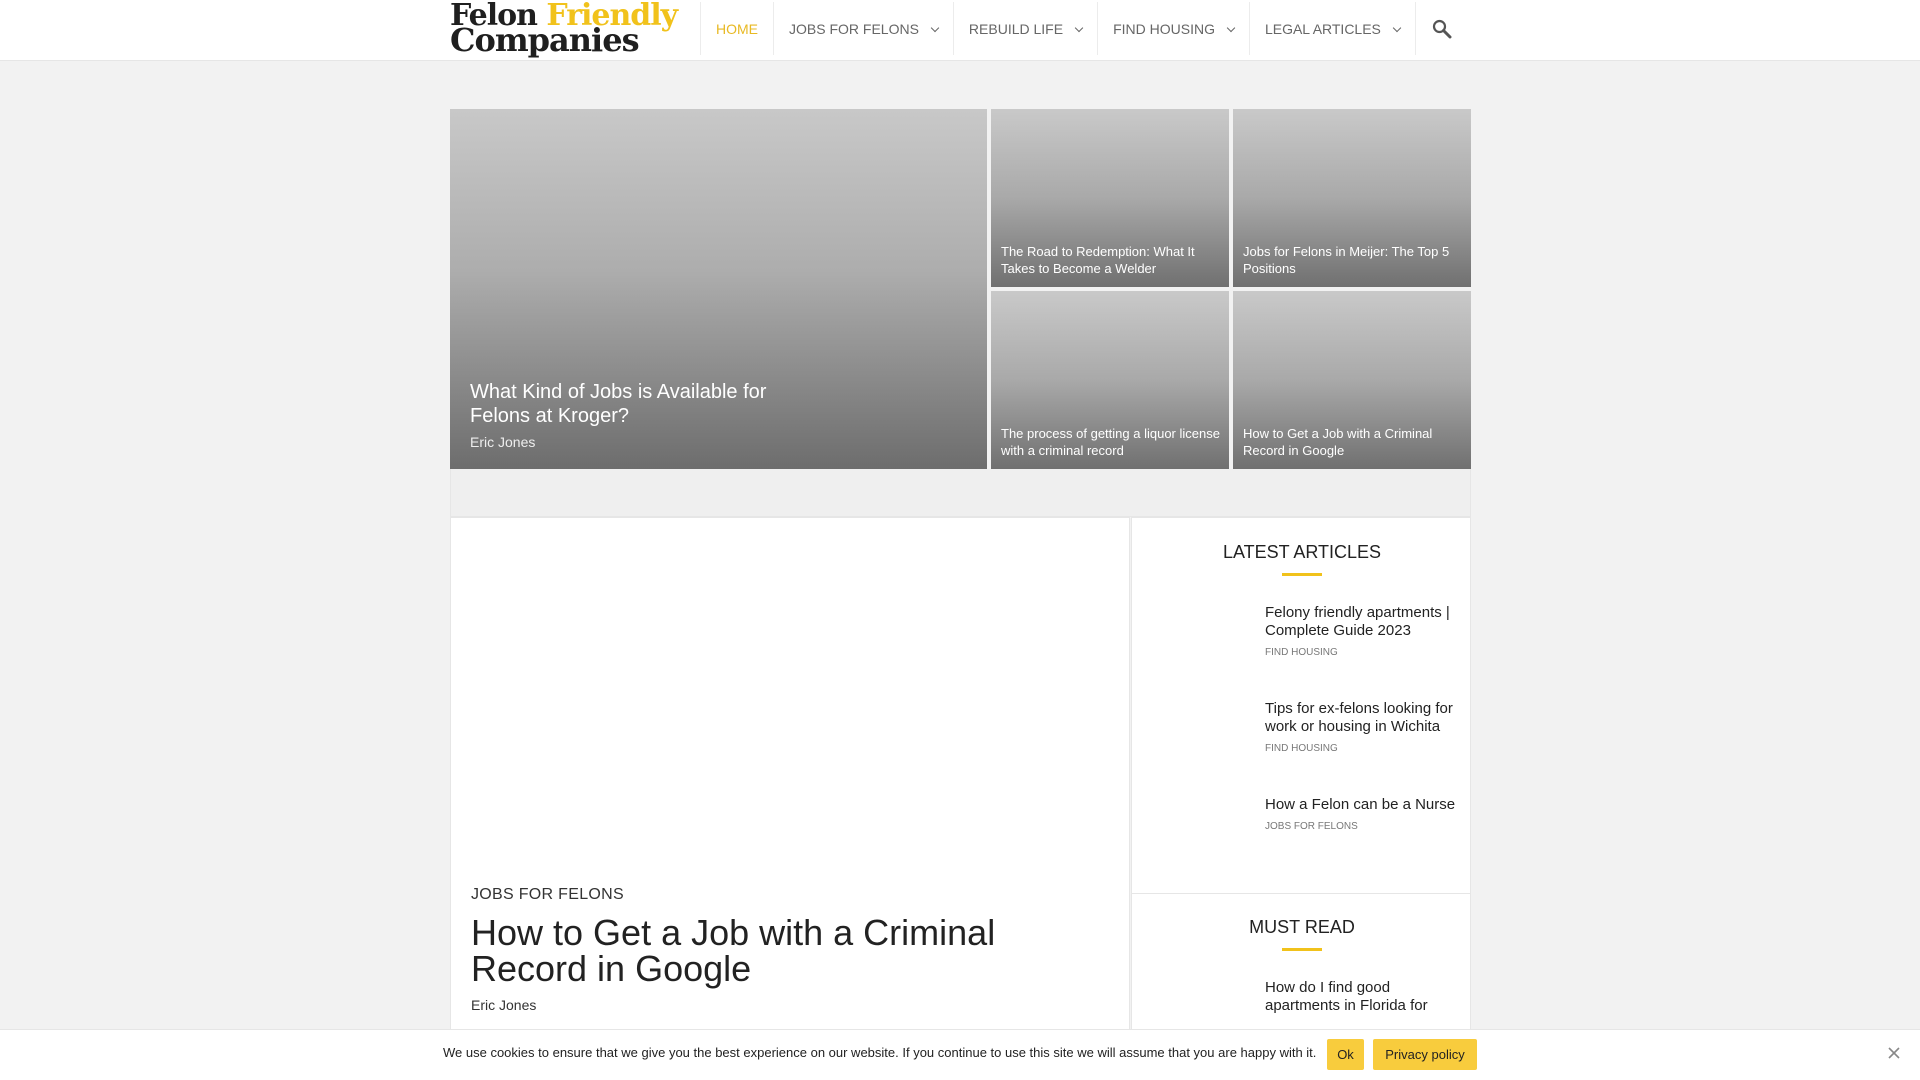 Image resolution: width=1920 pixels, height=1080 pixels. What do you see at coordinates (1442, 29) in the screenshot?
I see `search-icon` at bounding box center [1442, 29].